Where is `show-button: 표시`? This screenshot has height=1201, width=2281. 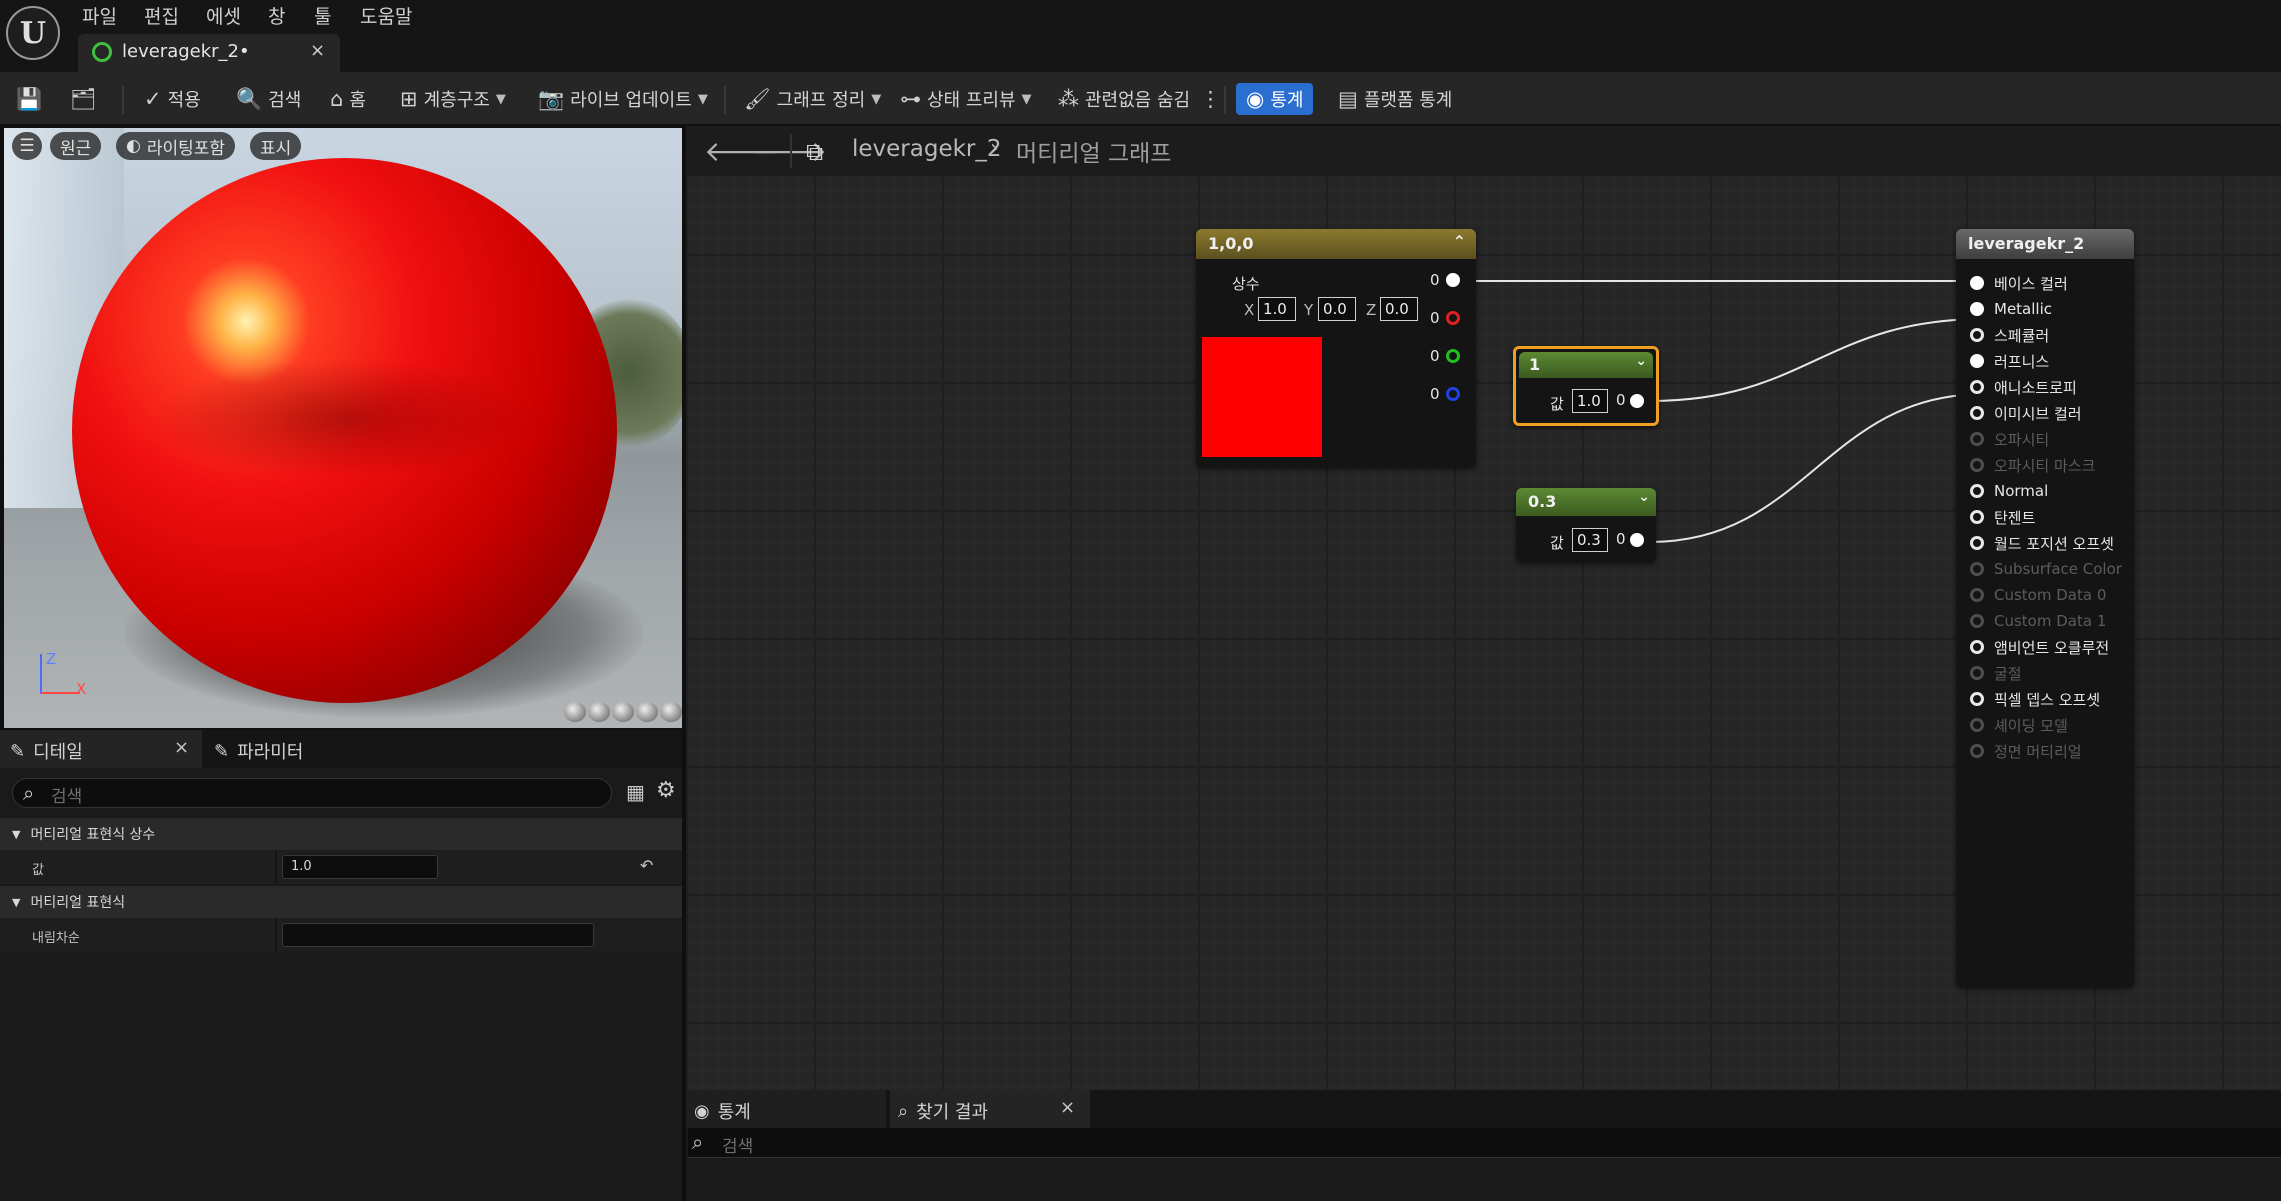
show-button: 표시 is located at coordinates (276, 146).